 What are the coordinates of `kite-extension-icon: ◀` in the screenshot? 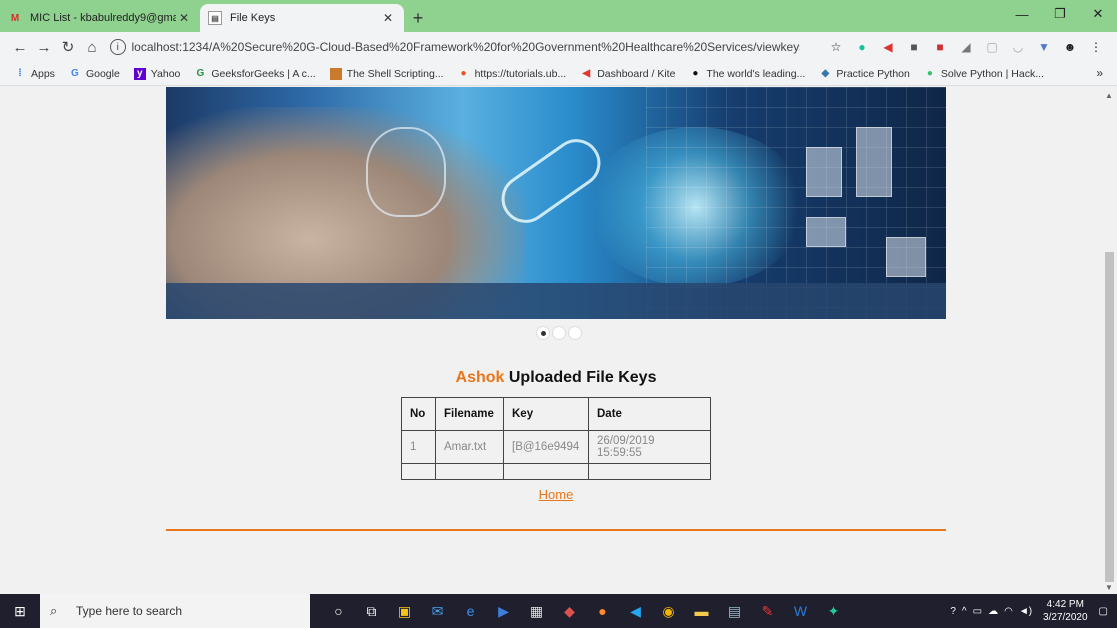 It's located at (888, 47).